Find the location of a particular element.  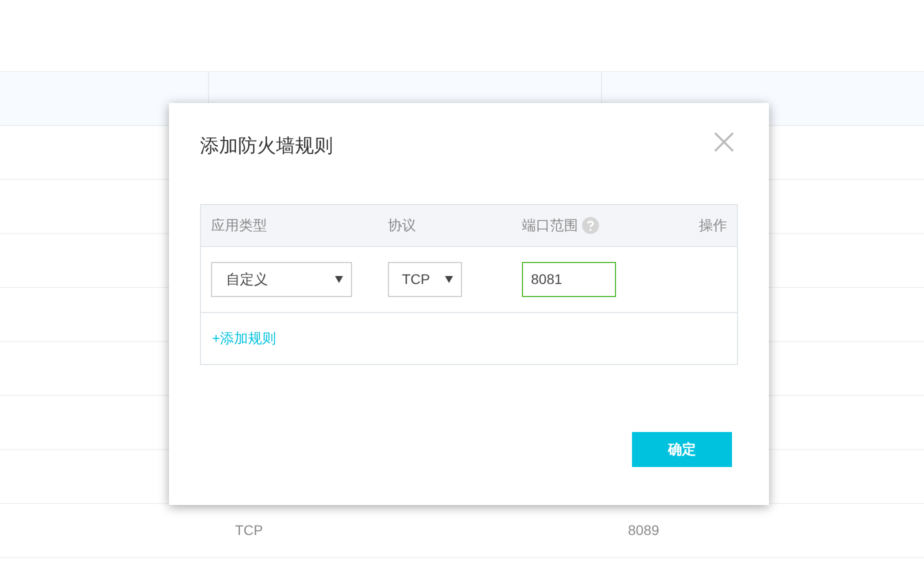

column-header: 端口范围 is located at coordinates (550, 225).